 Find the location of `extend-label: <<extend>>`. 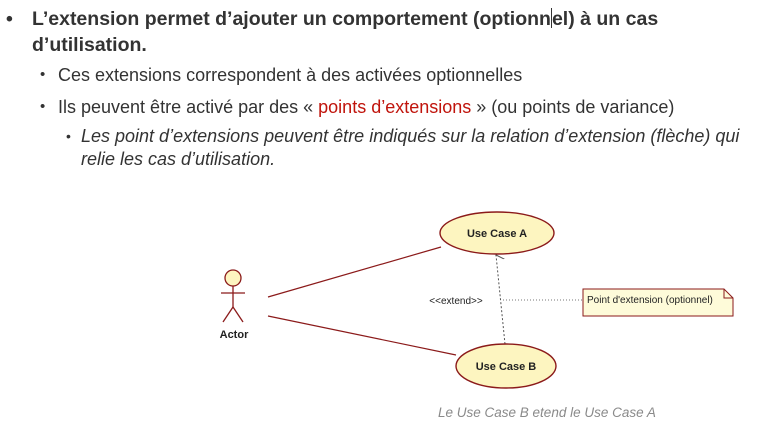

extend-label: <<extend>> is located at coordinates (456, 301).